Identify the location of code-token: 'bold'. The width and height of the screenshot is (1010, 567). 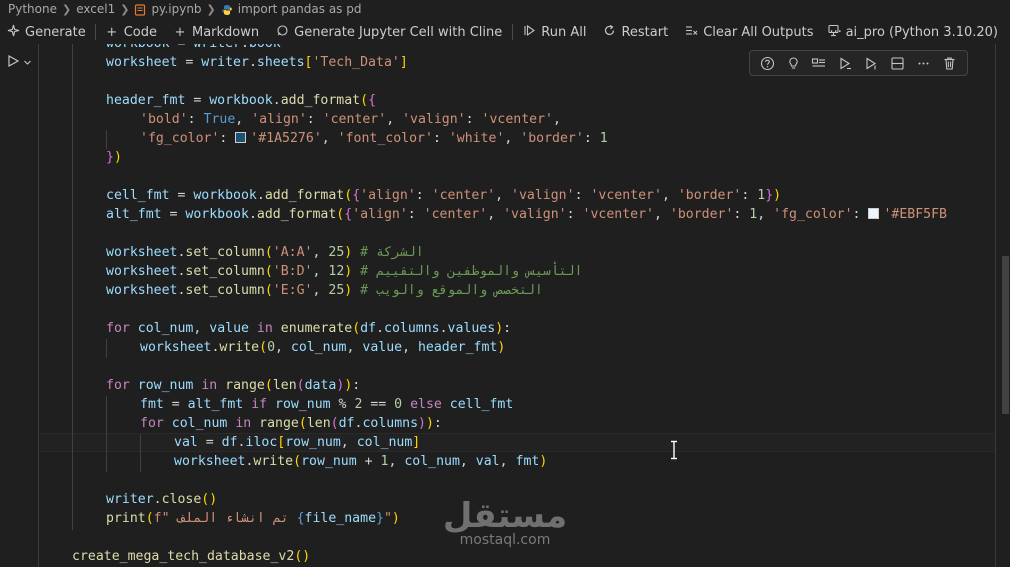
(164, 119).